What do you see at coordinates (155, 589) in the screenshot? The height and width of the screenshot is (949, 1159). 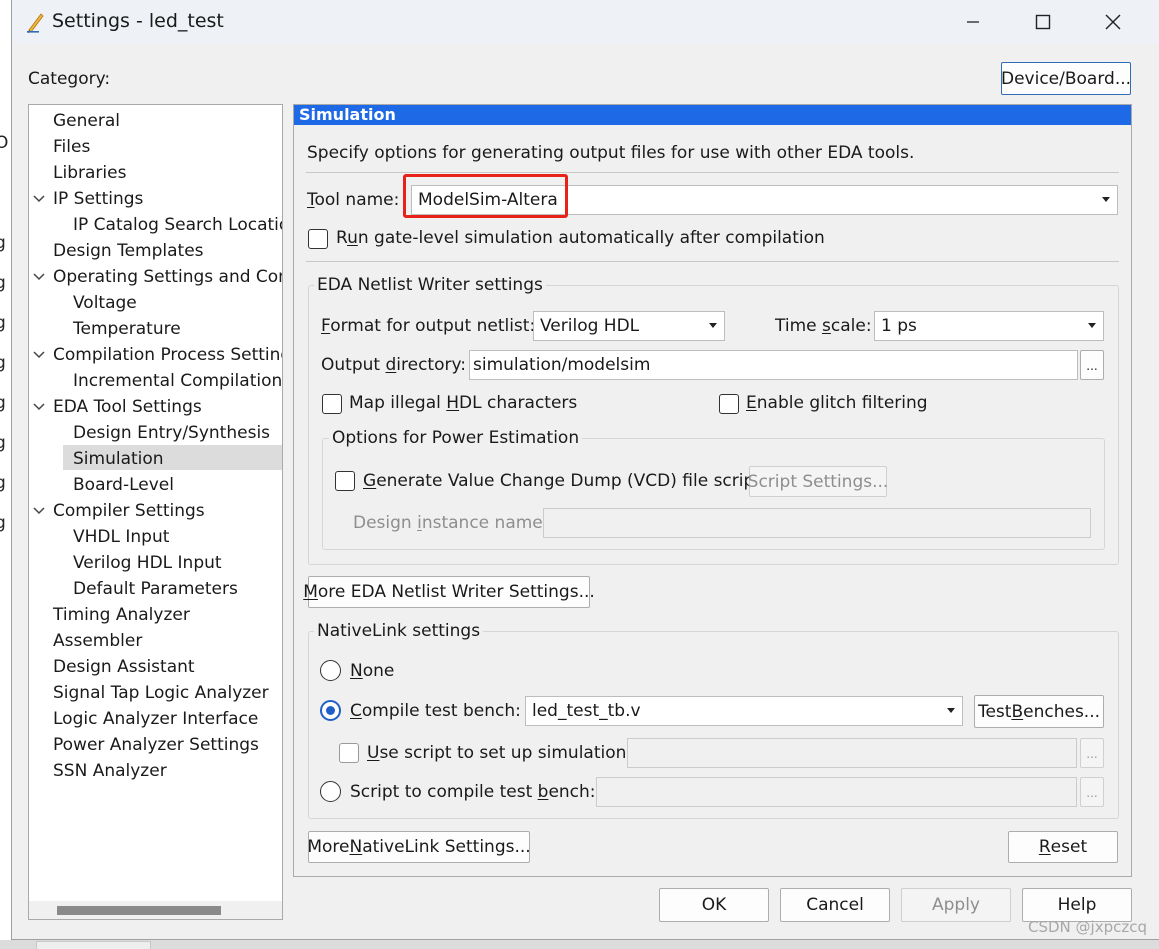 I see `tree-item: Default Parameters` at bounding box center [155, 589].